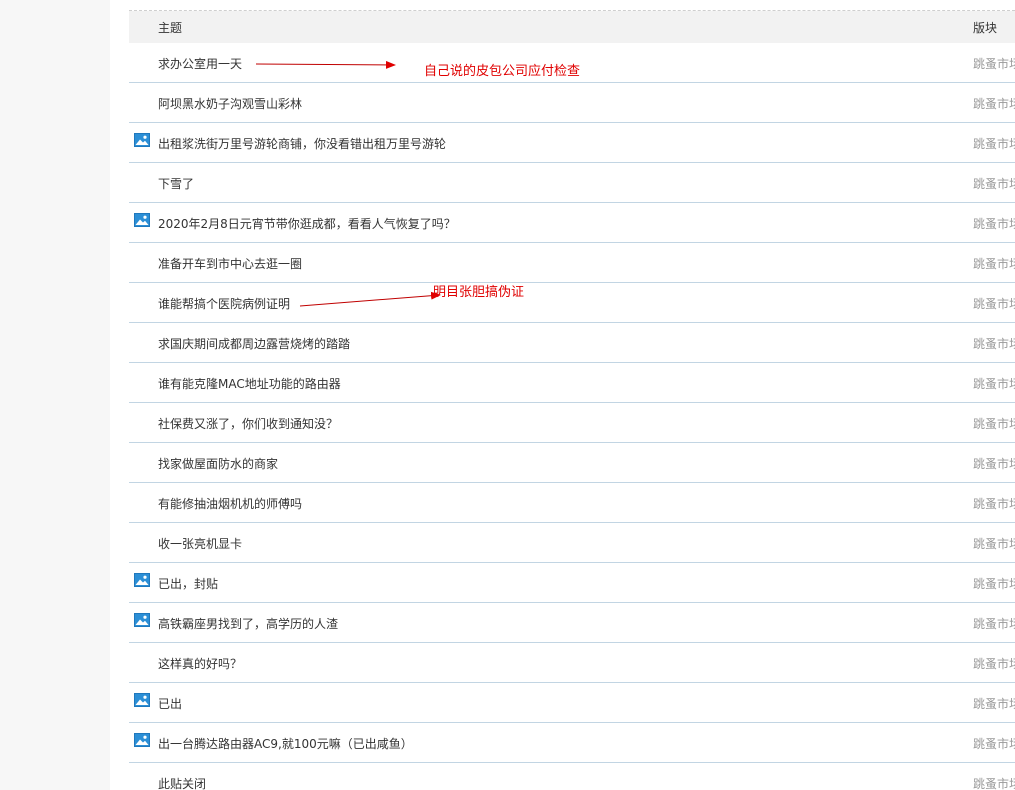 The image size is (1015, 790). What do you see at coordinates (572, 27) in the screenshot?
I see `table-header: 主题 版块` at bounding box center [572, 27].